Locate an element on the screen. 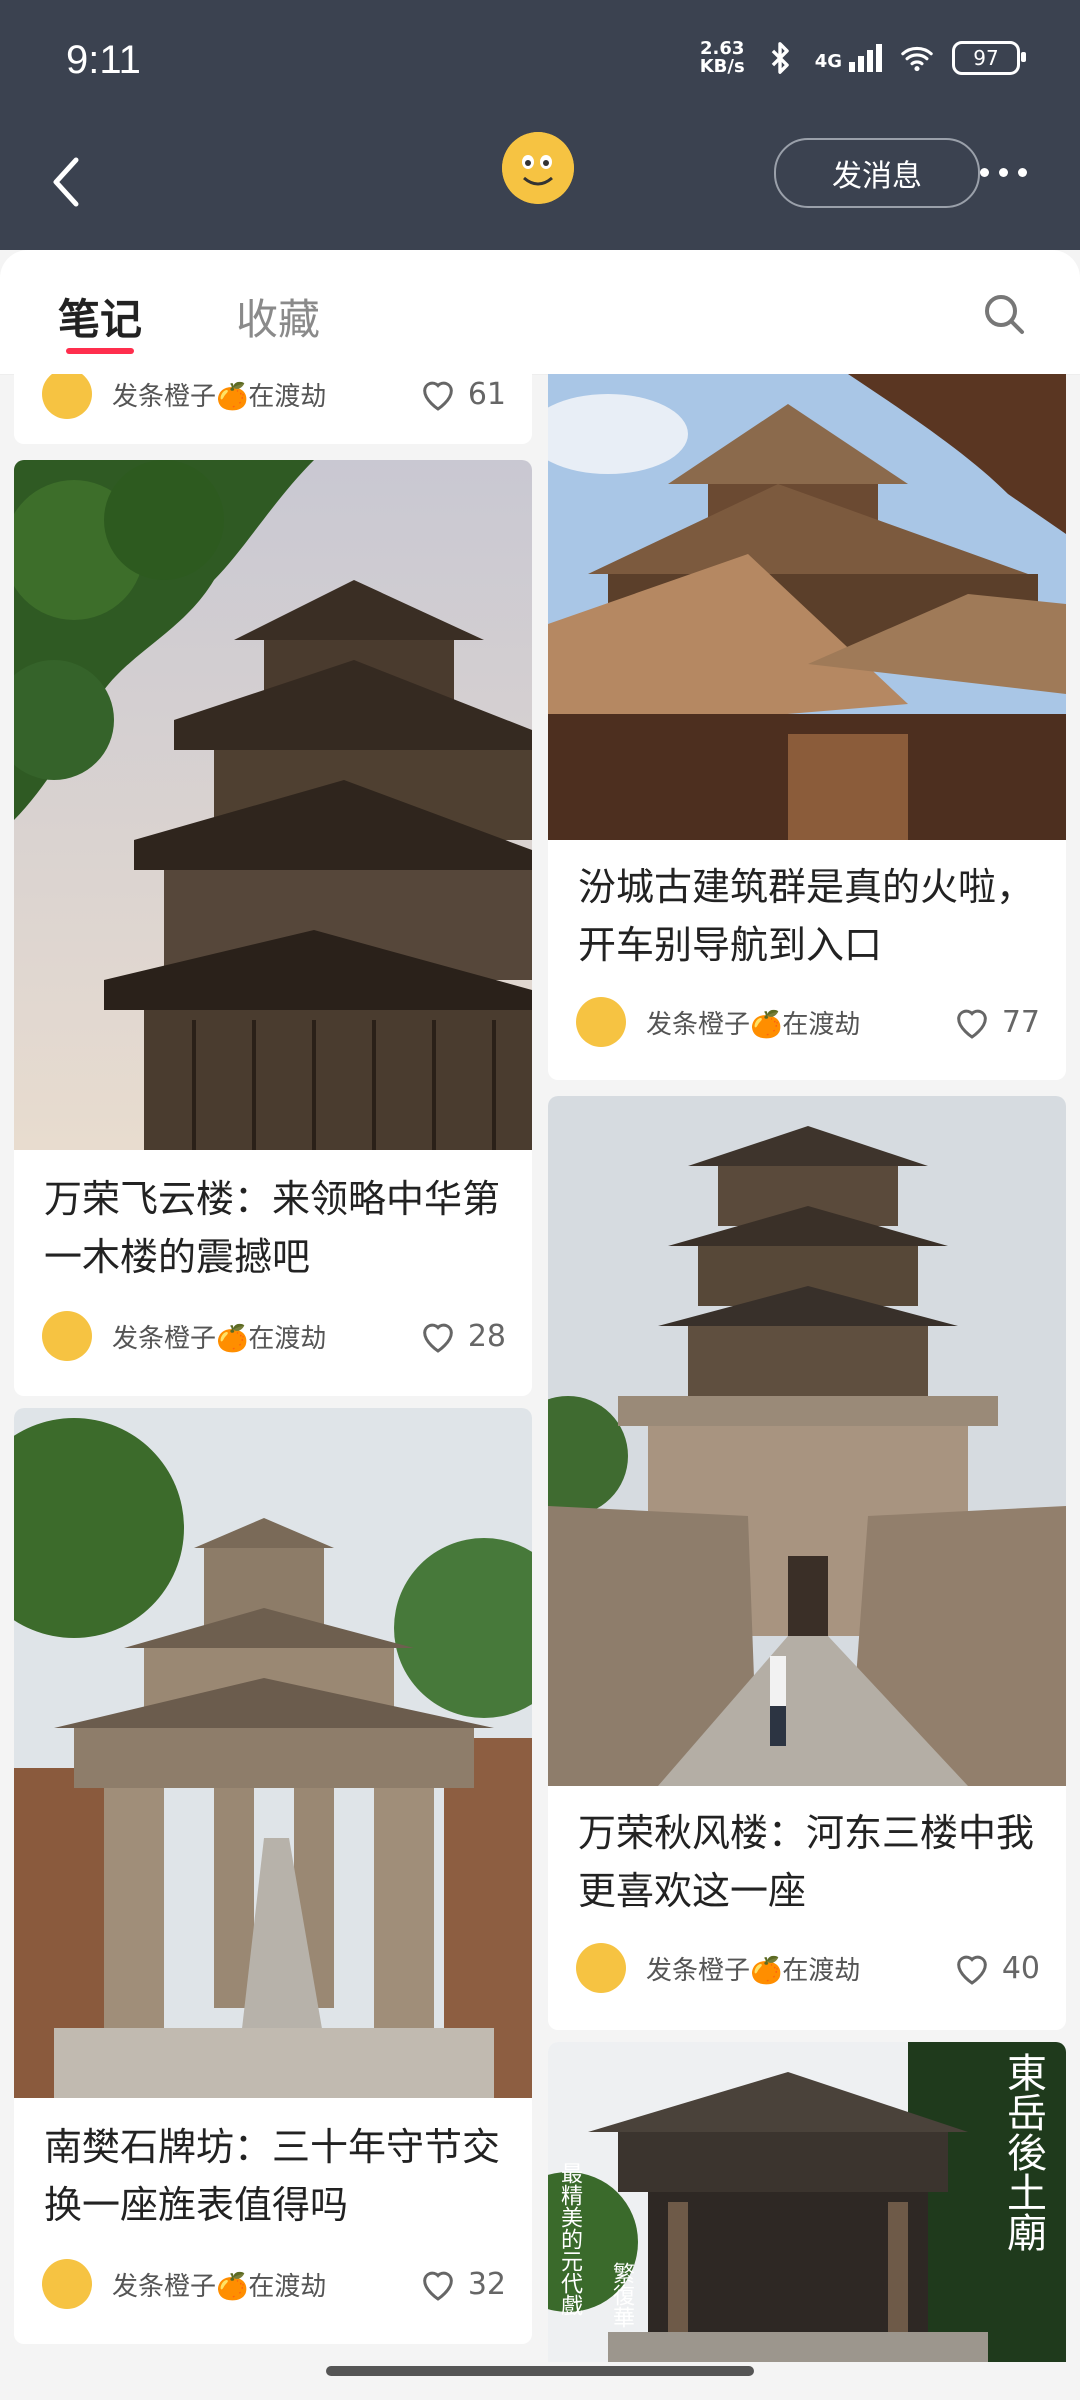 Image resolution: width=1080 pixels, height=2400 pixels. post-title: 万荣秋风楼：河东三楼中我更喜欢这一座 is located at coordinates (809, 1862).